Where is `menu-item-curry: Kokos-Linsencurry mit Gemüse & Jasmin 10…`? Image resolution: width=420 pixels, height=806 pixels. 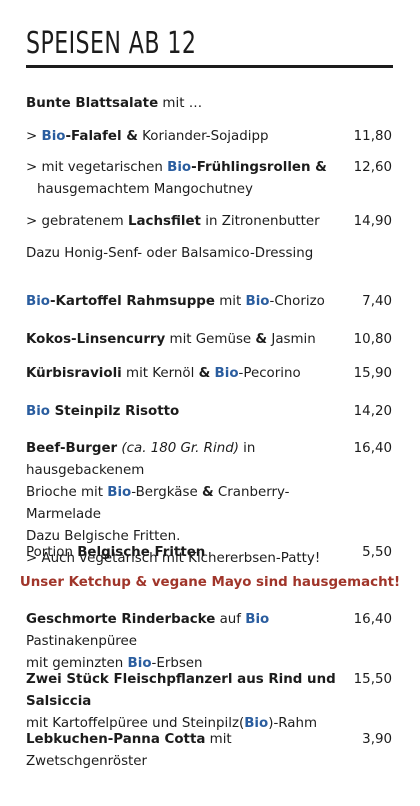 menu-item-curry: Kokos-Linsencurry mit Gemüse & Jasmin 10… is located at coordinates (209, 340).